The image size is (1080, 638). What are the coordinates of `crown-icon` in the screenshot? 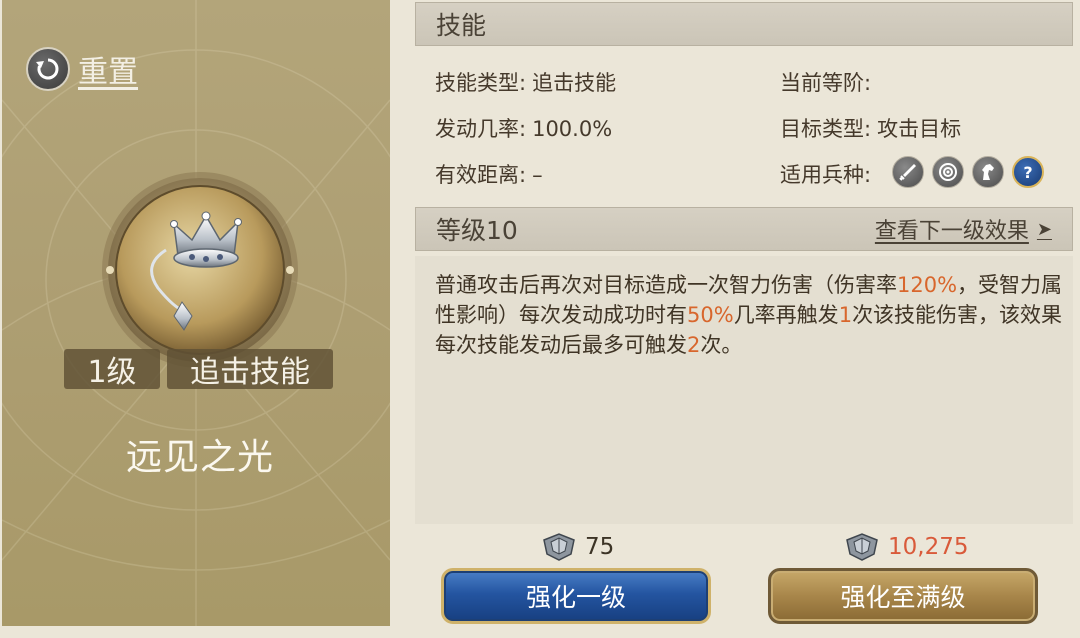 It's located at (200, 270).